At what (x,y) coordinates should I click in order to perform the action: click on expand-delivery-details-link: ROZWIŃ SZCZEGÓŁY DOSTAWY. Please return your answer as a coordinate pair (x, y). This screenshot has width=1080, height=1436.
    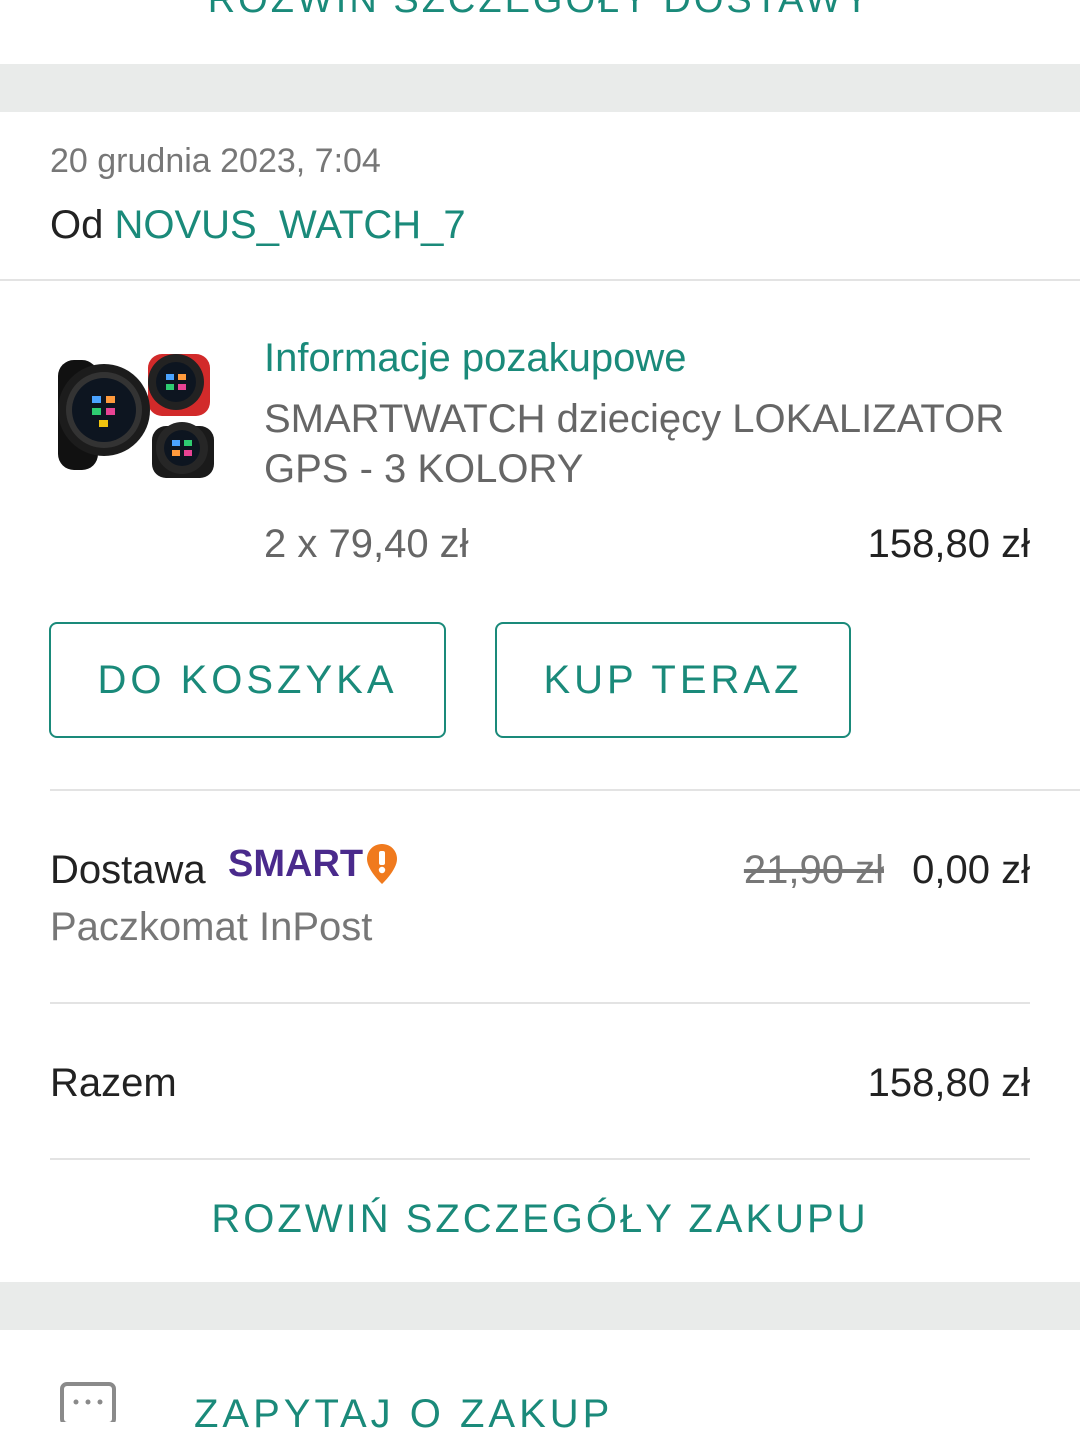
    Looking at the image, I should click on (540, 11).